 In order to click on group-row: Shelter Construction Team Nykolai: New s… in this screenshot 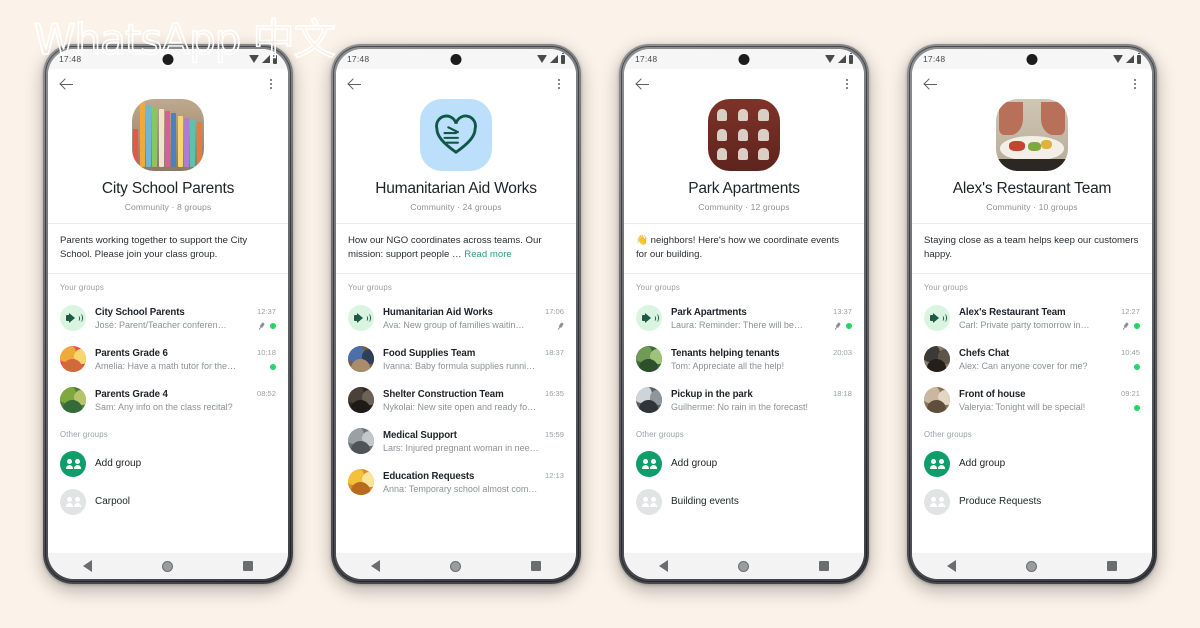, I will do `click(456, 400)`.